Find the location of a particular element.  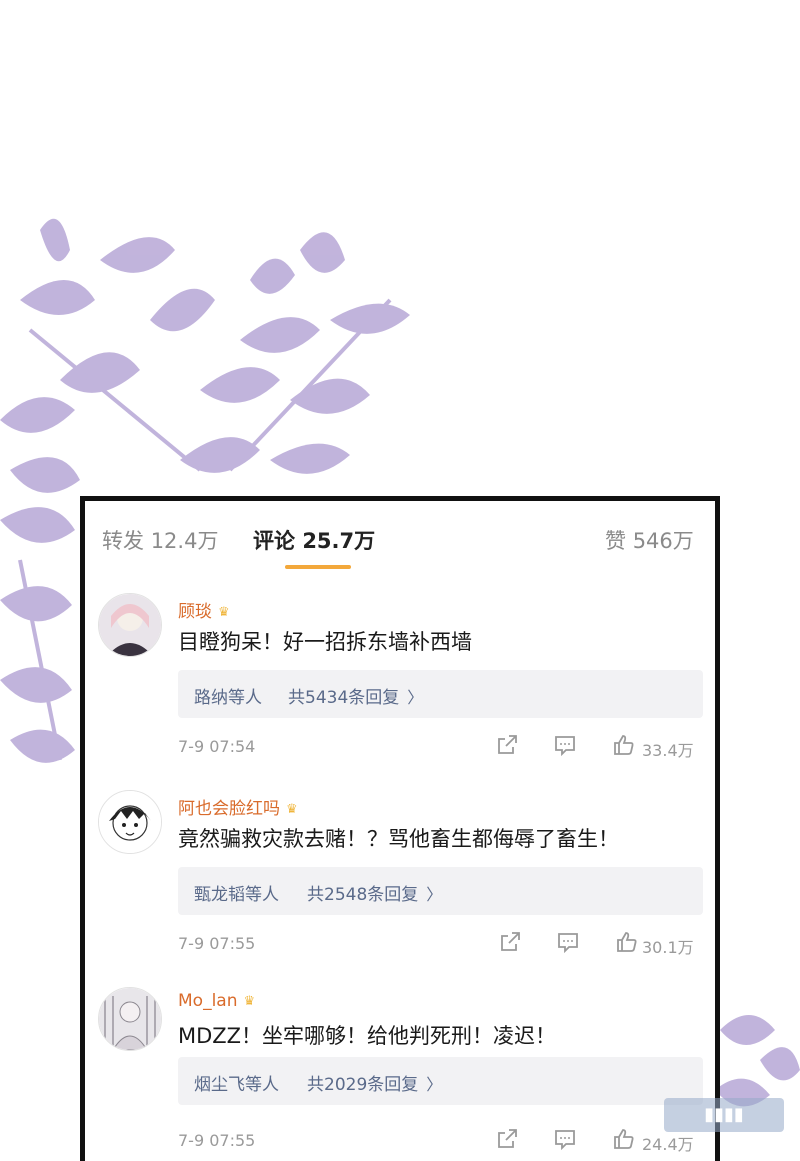

active-tab-indicator is located at coordinates (318, 567).